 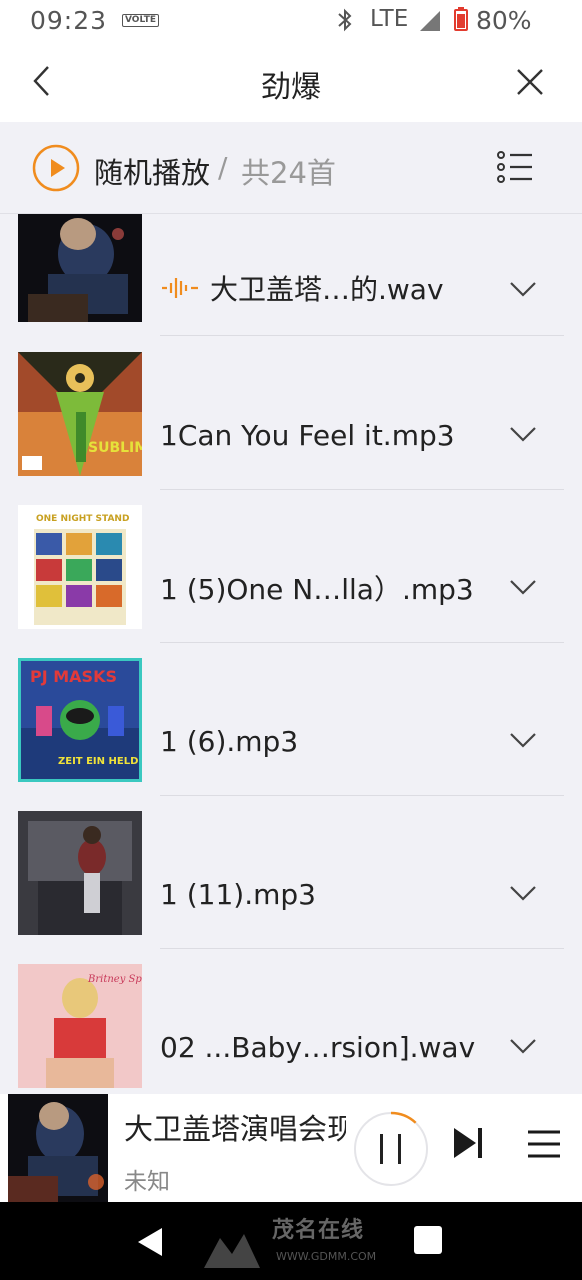 I want to click on nav-recents-icon, so click(x=428, y=1240).